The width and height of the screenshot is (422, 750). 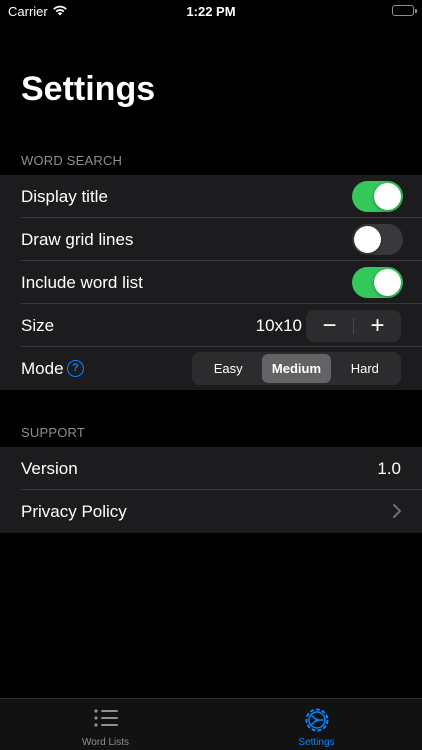 I want to click on page-title: Settings, so click(x=88, y=89).